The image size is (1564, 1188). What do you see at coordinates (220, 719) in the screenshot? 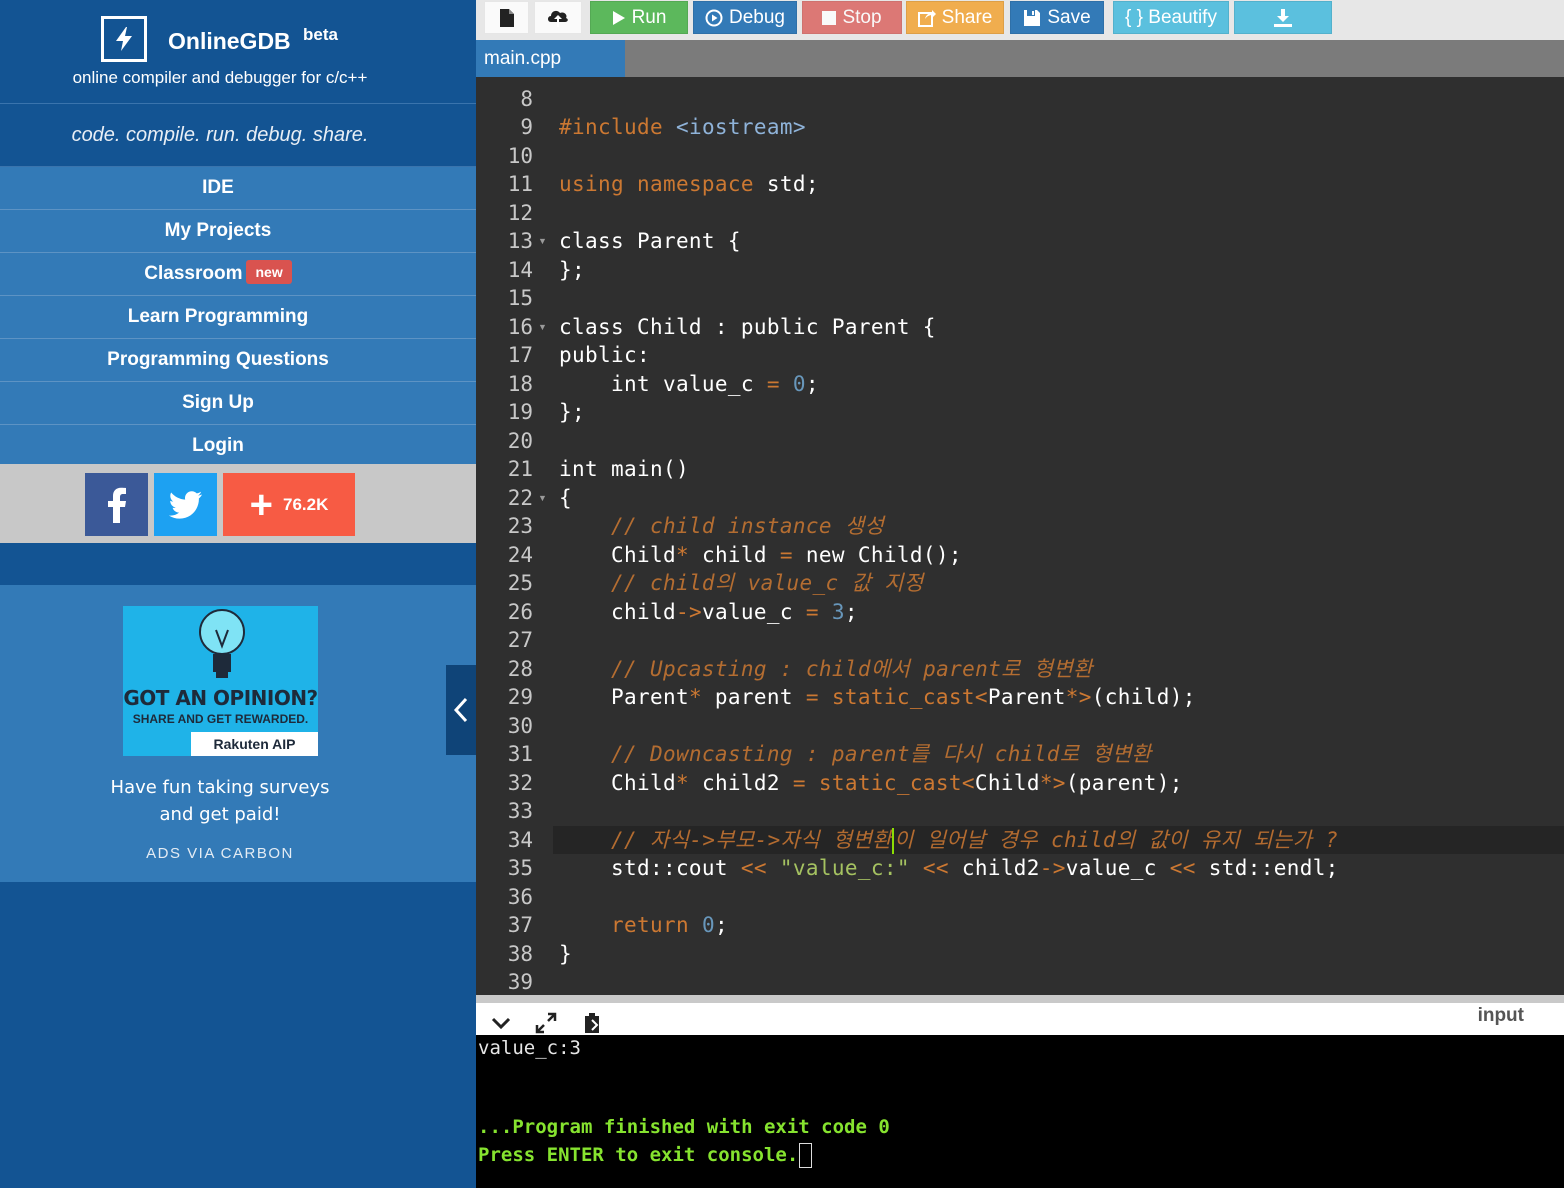
I see `ad-subheadline: SHARE AND GET REWARDED.` at bounding box center [220, 719].